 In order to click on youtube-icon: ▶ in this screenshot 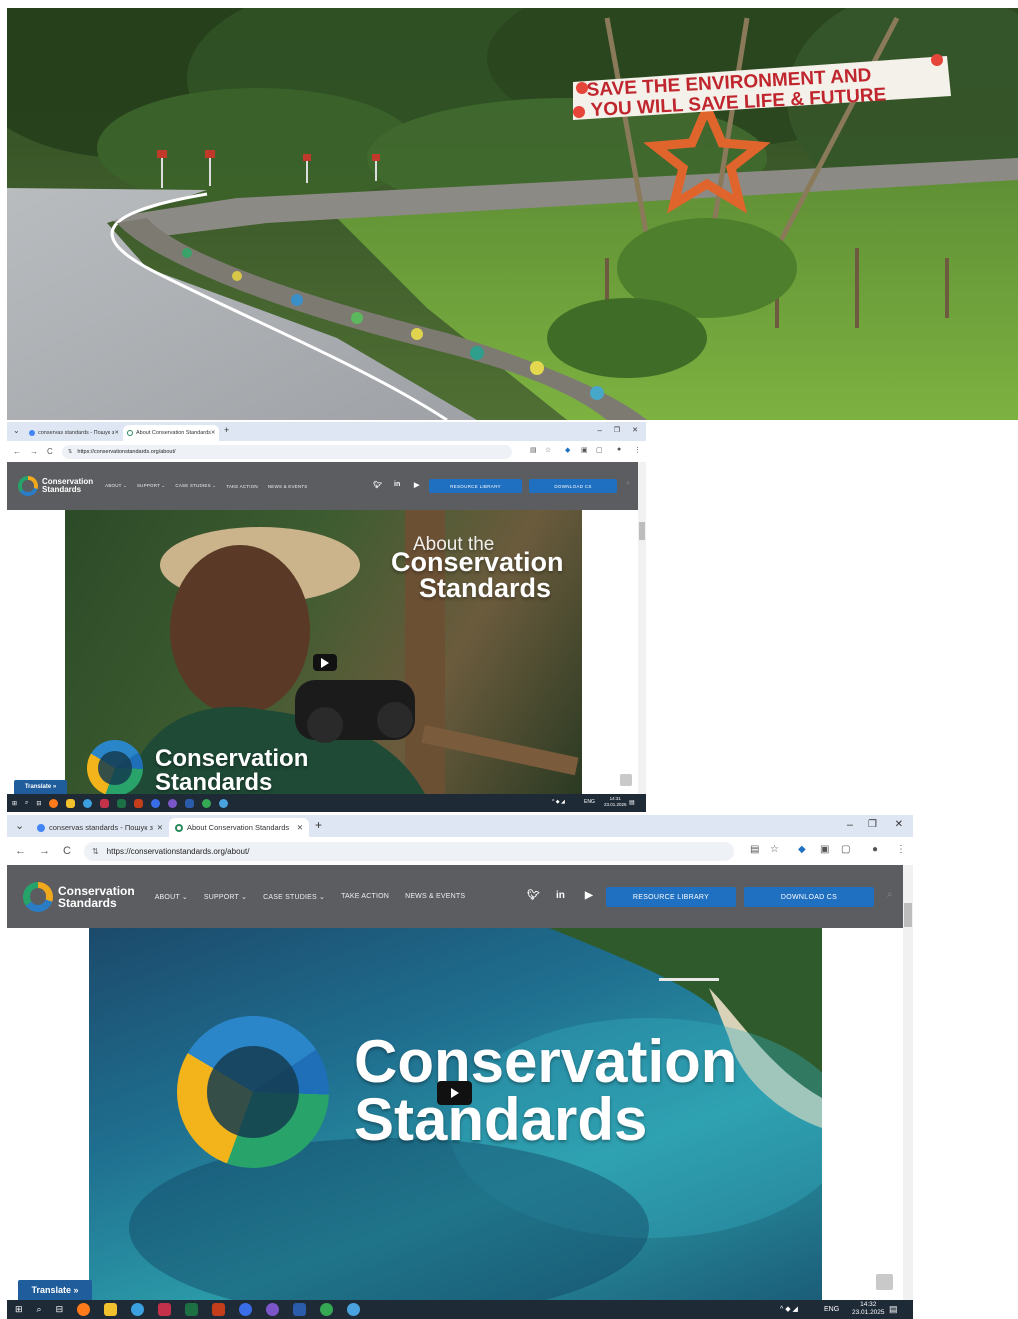, I will do `click(589, 895)`.